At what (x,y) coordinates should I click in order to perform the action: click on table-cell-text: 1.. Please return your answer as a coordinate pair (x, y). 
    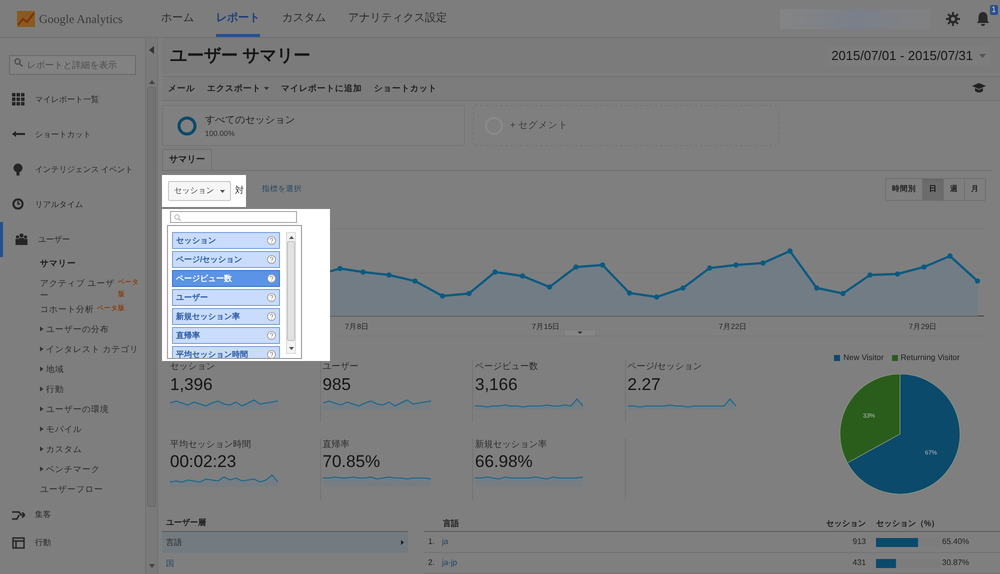
    Looking at the image, I should click on (431, 542).